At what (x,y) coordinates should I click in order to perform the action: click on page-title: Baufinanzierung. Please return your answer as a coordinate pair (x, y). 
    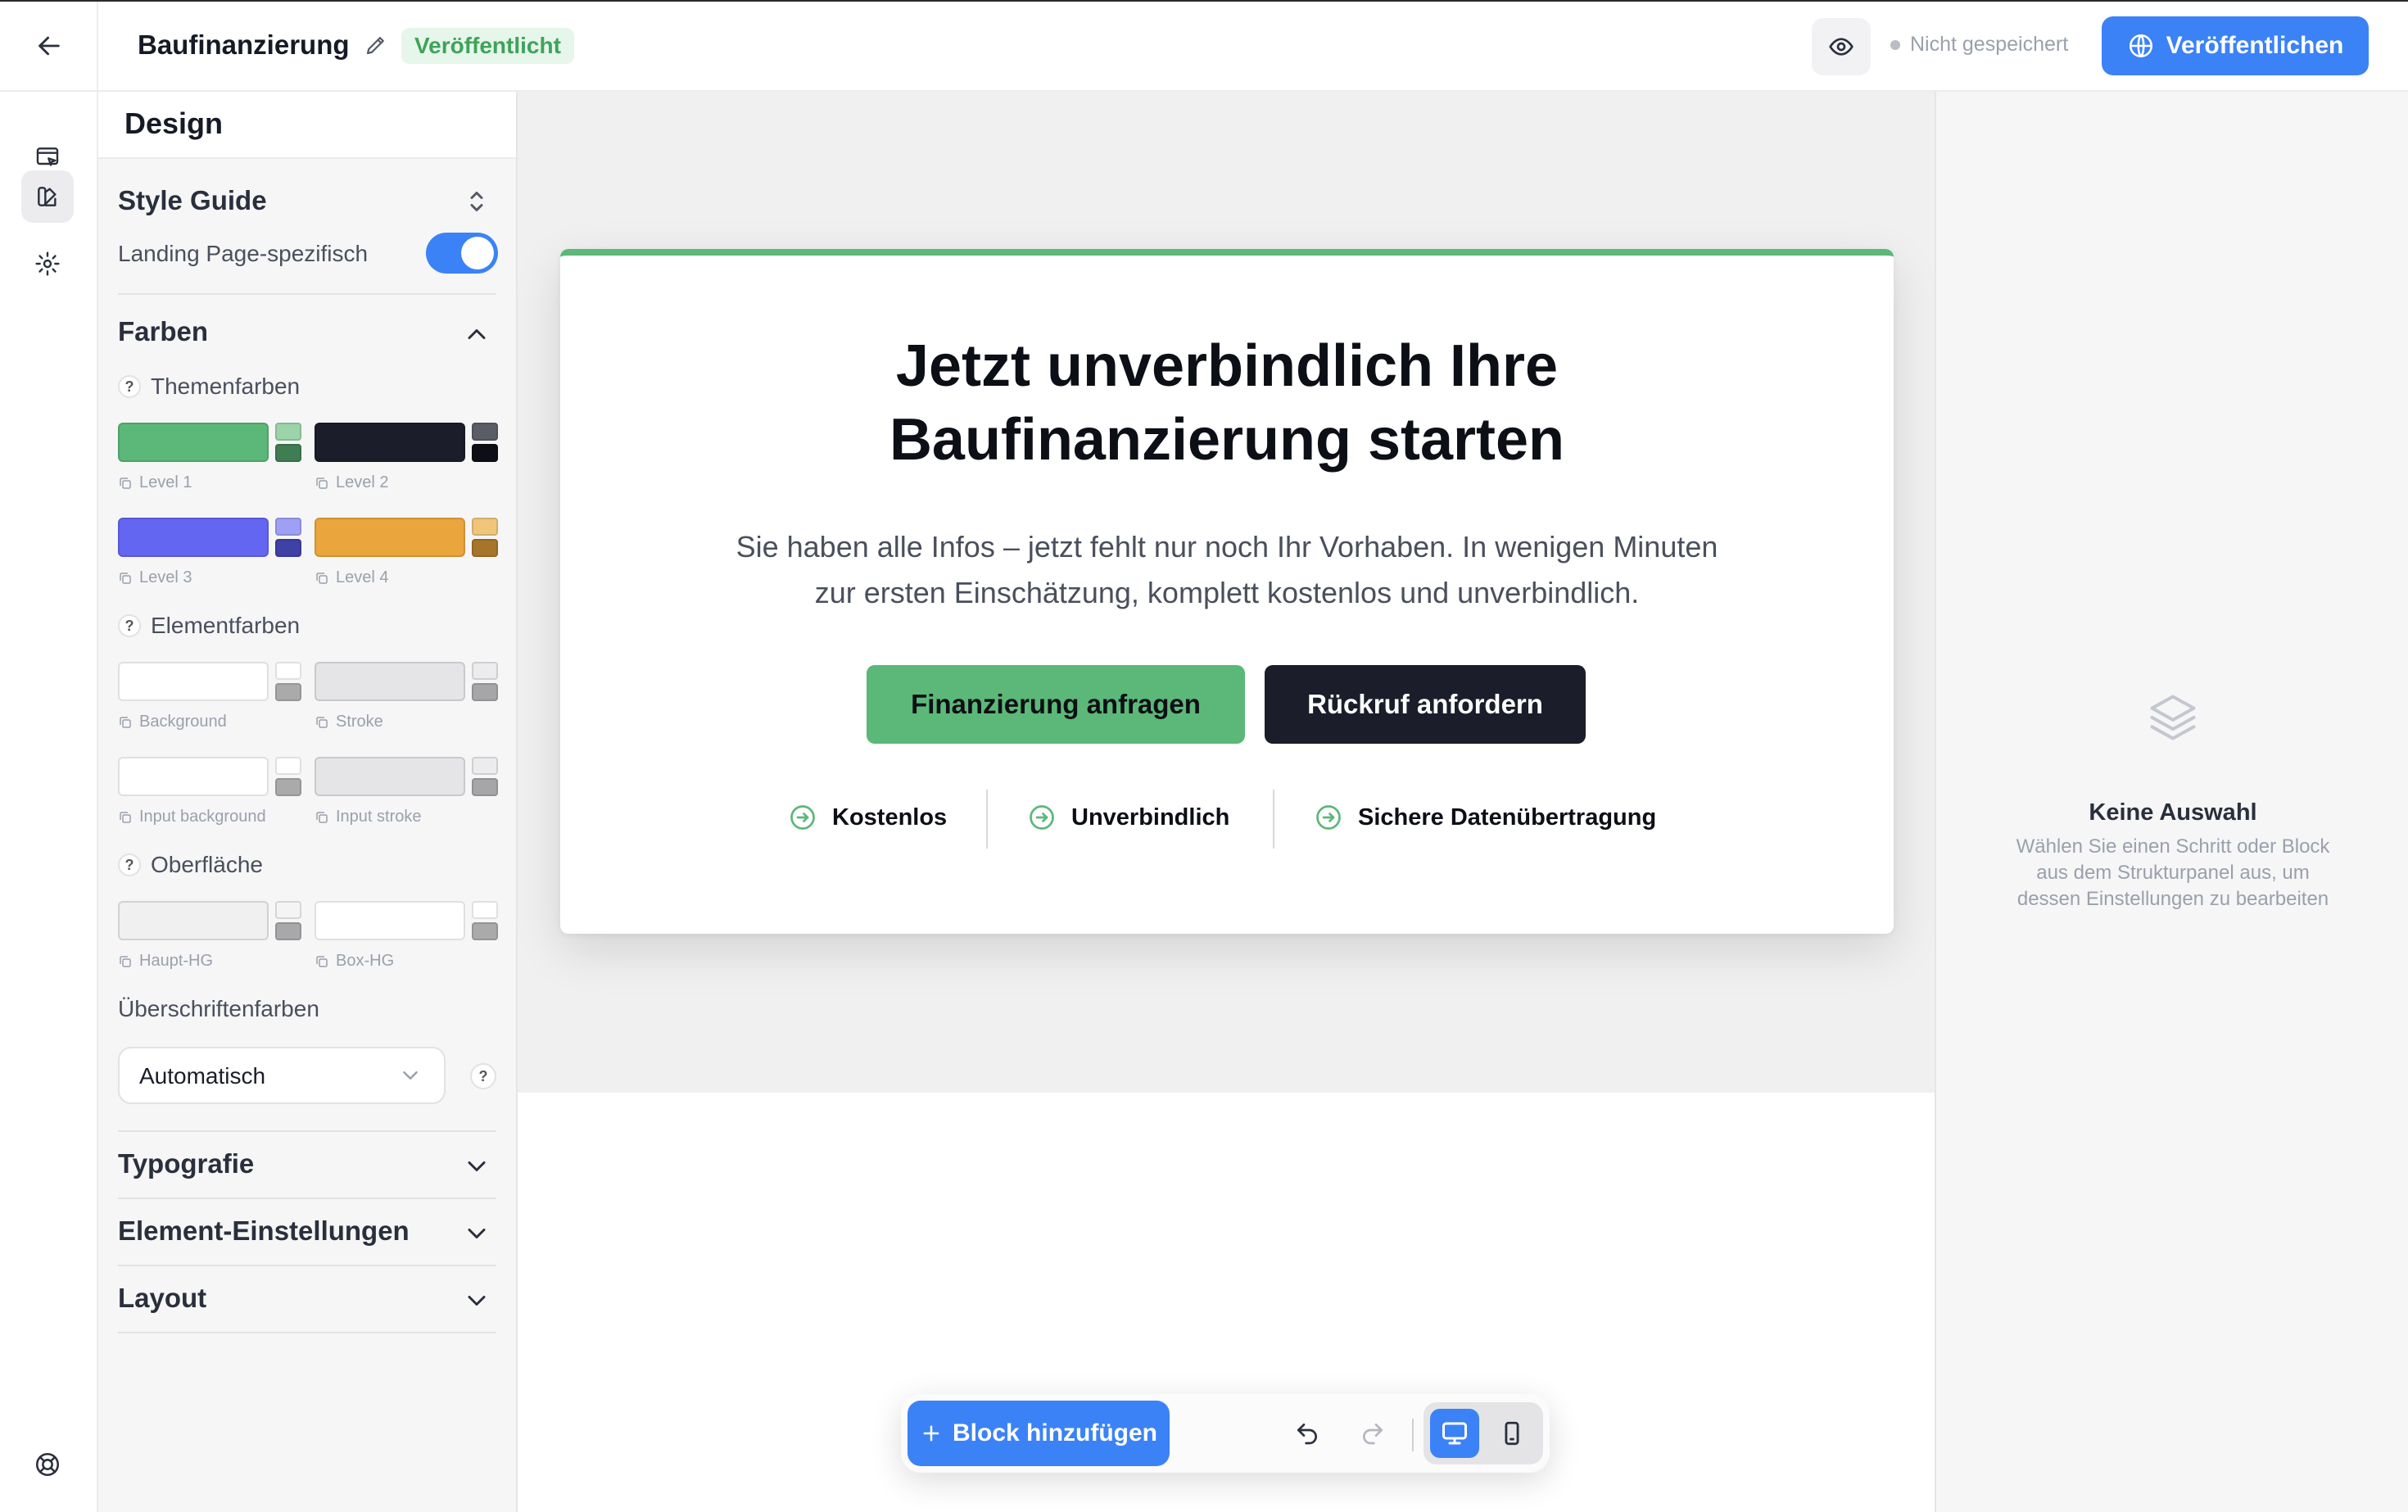
    Looking at the image, I should click on (244, 44).